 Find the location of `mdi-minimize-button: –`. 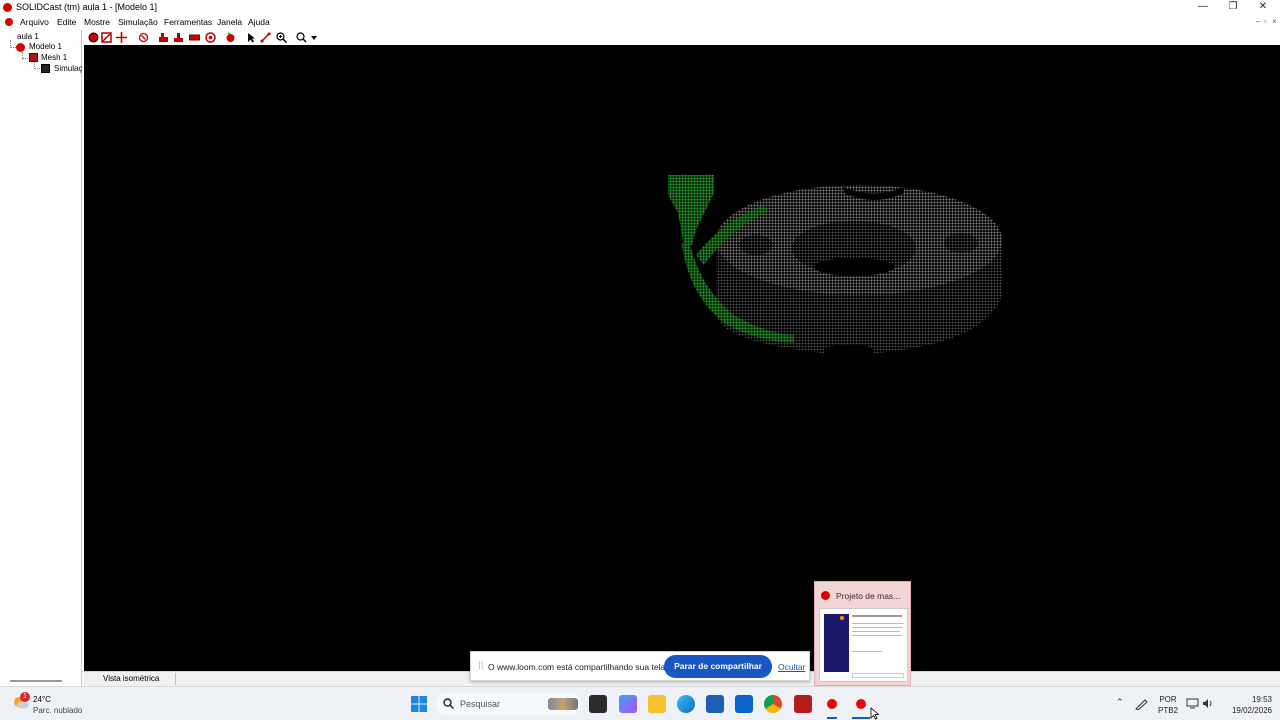

mdi-minimize-button: – is located at coordinates (1258, 21).